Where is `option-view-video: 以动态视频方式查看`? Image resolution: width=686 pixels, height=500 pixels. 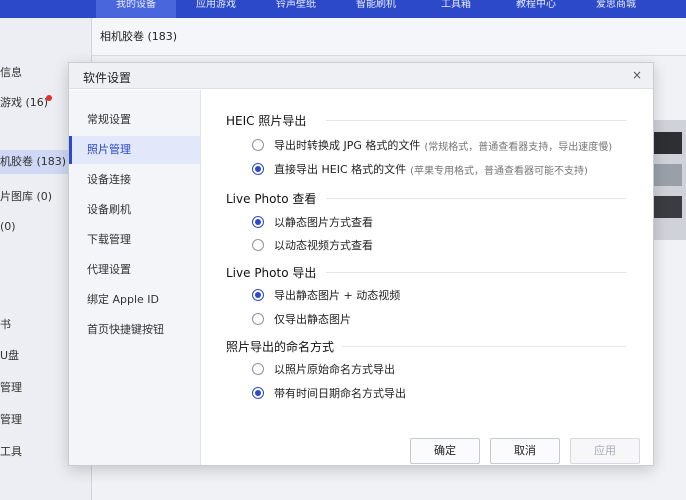
option-view-video: 以动态视频方式查看 is located at coordinates (312, 245).